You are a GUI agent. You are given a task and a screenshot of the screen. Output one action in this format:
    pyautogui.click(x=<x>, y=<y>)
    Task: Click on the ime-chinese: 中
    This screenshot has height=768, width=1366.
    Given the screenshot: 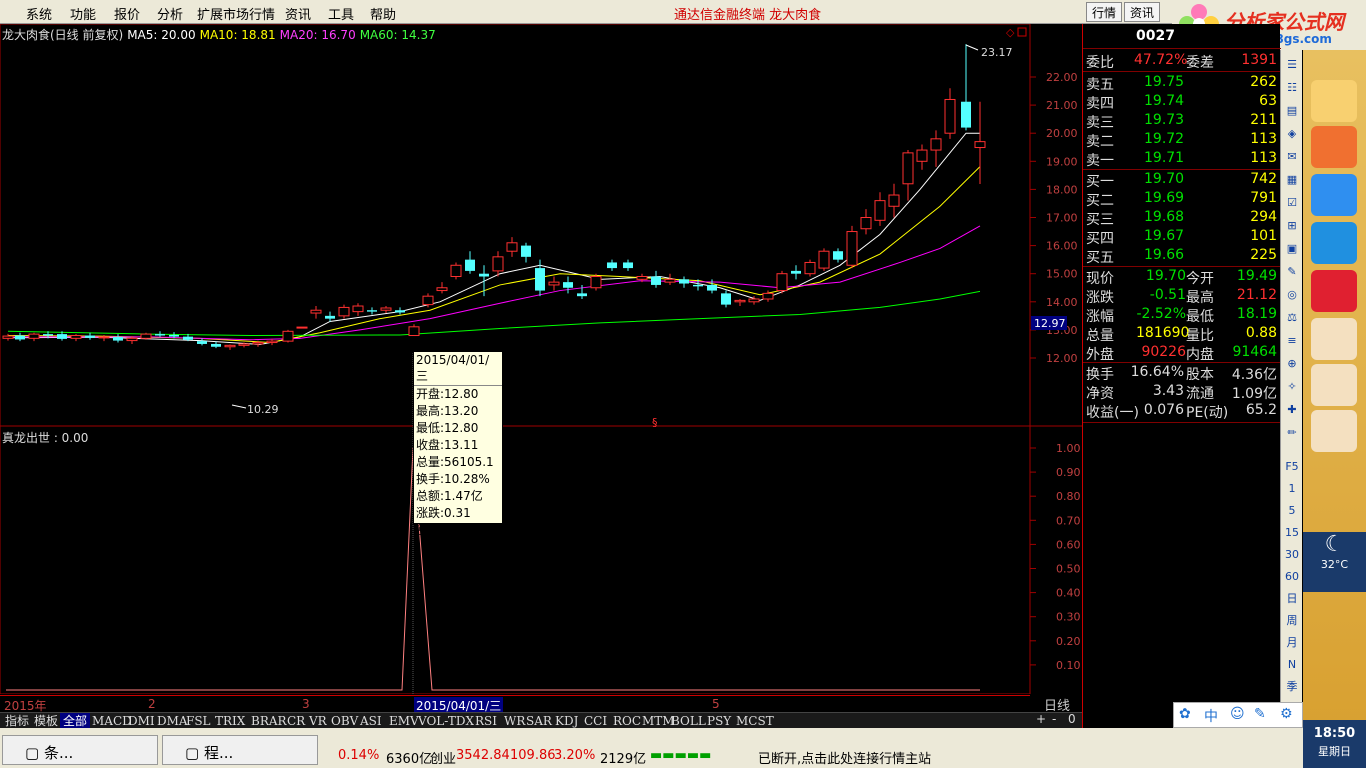 What is the action you would take?
    pyautogui.click(x=1211, y=716)
    